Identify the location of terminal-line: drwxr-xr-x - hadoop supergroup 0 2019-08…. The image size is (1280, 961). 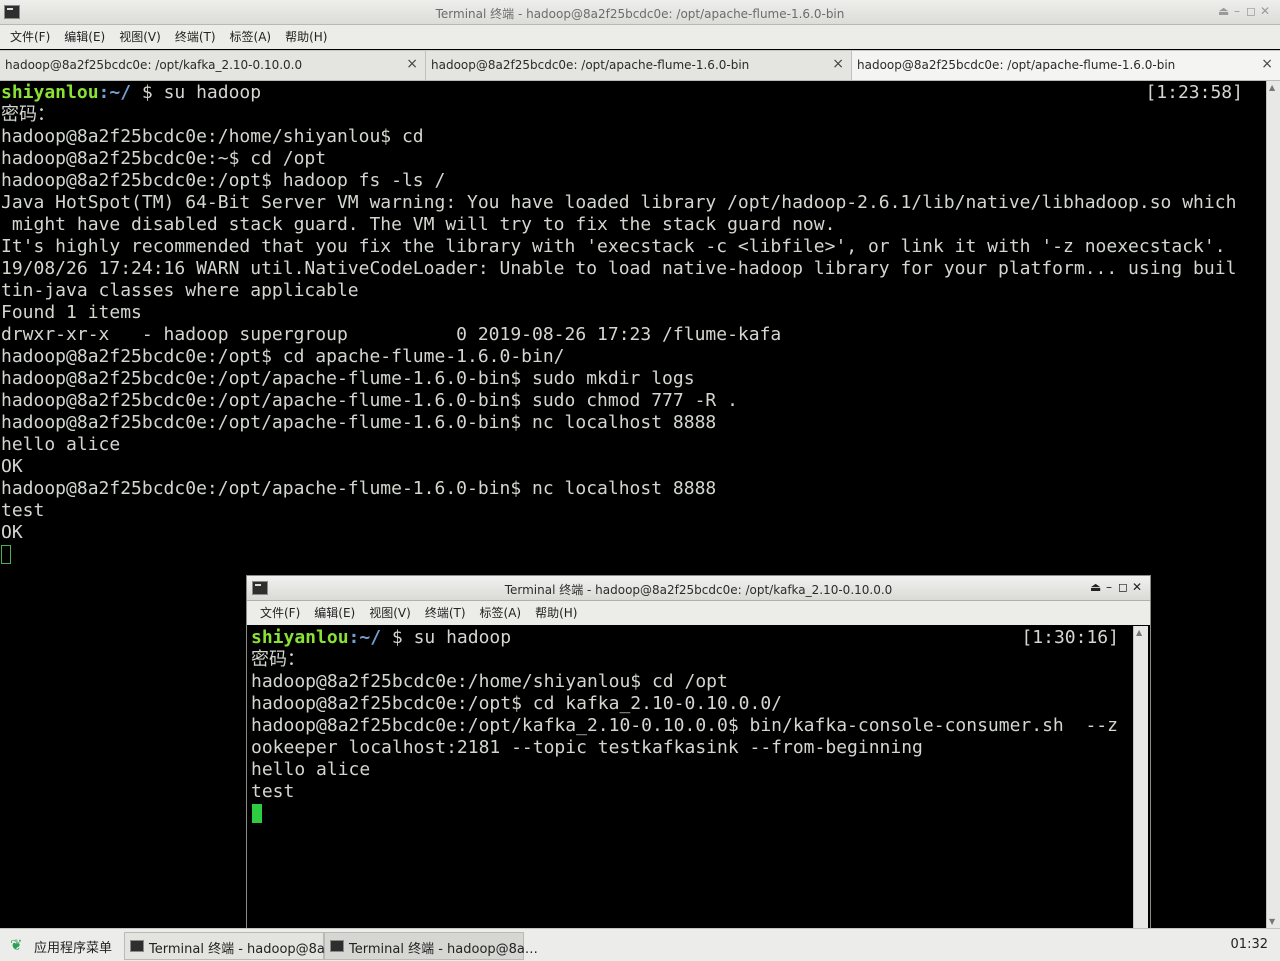
(391, 334).